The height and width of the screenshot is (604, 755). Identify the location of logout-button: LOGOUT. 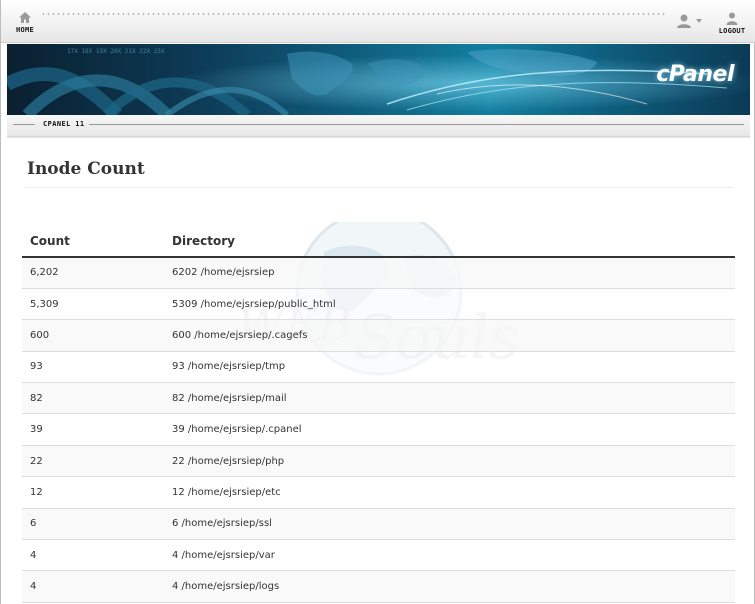
(732, 26).